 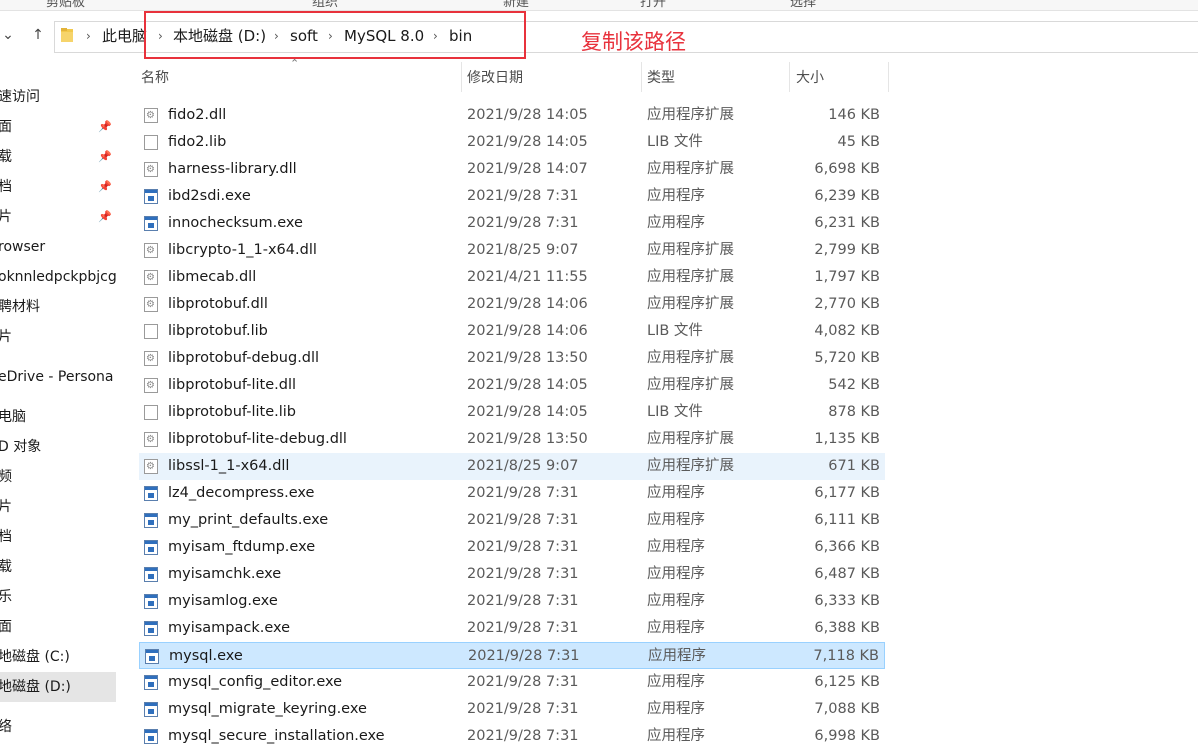 I want to click on dll-file-icon, so click(x=151, y=385).